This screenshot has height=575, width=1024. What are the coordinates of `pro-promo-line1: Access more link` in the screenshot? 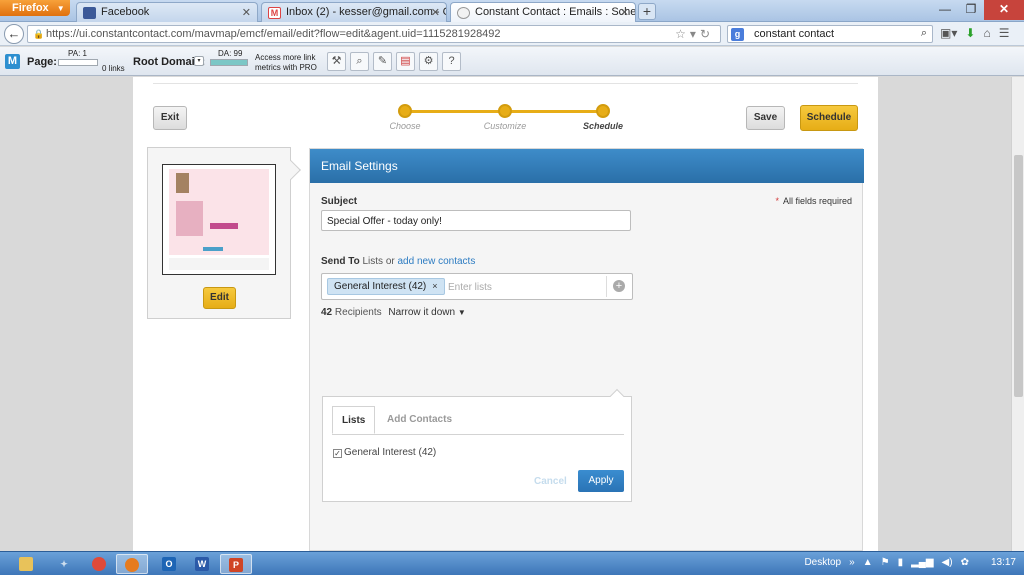 It's located at (285, 57).